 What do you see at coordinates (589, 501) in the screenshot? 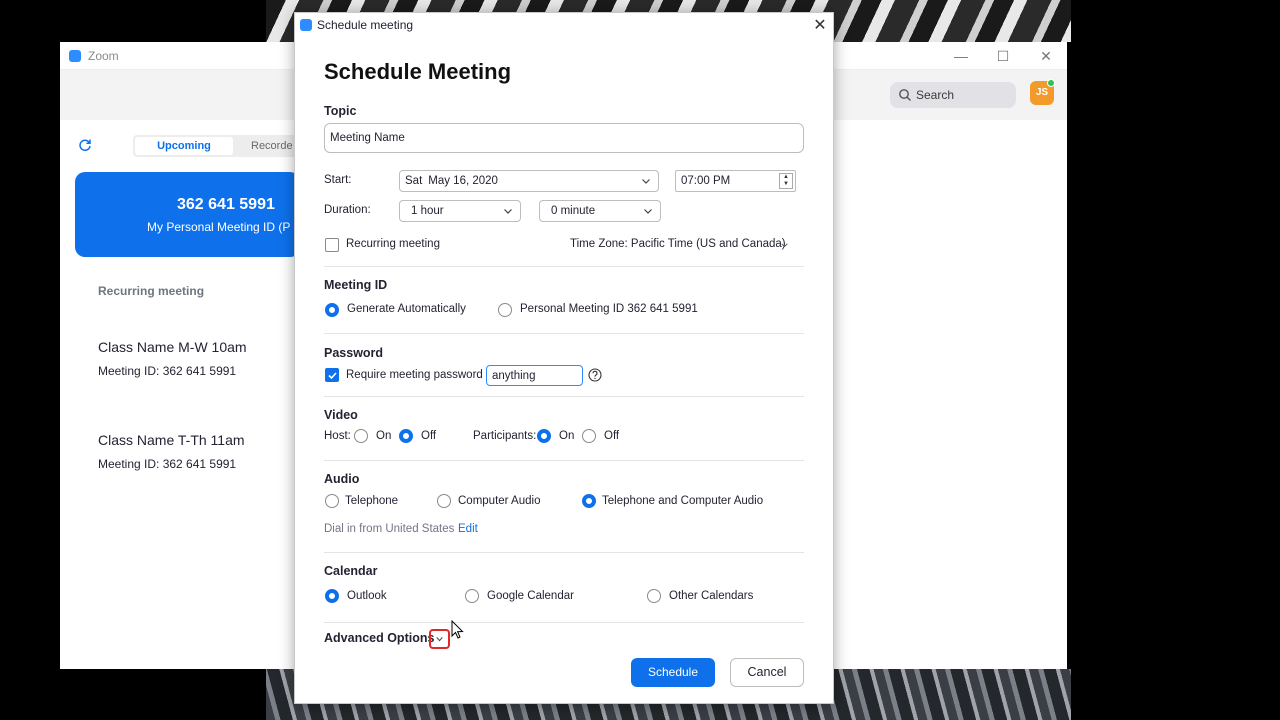
I see `audio-both-radio` at bounding box center [589, 501].